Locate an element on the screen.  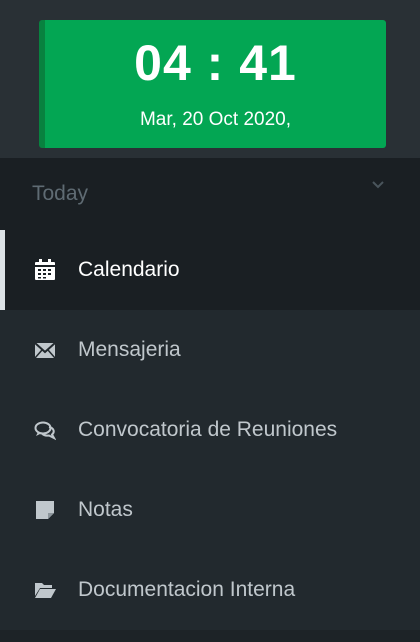
chevron-down-icon is located at coordinates (378, 185).